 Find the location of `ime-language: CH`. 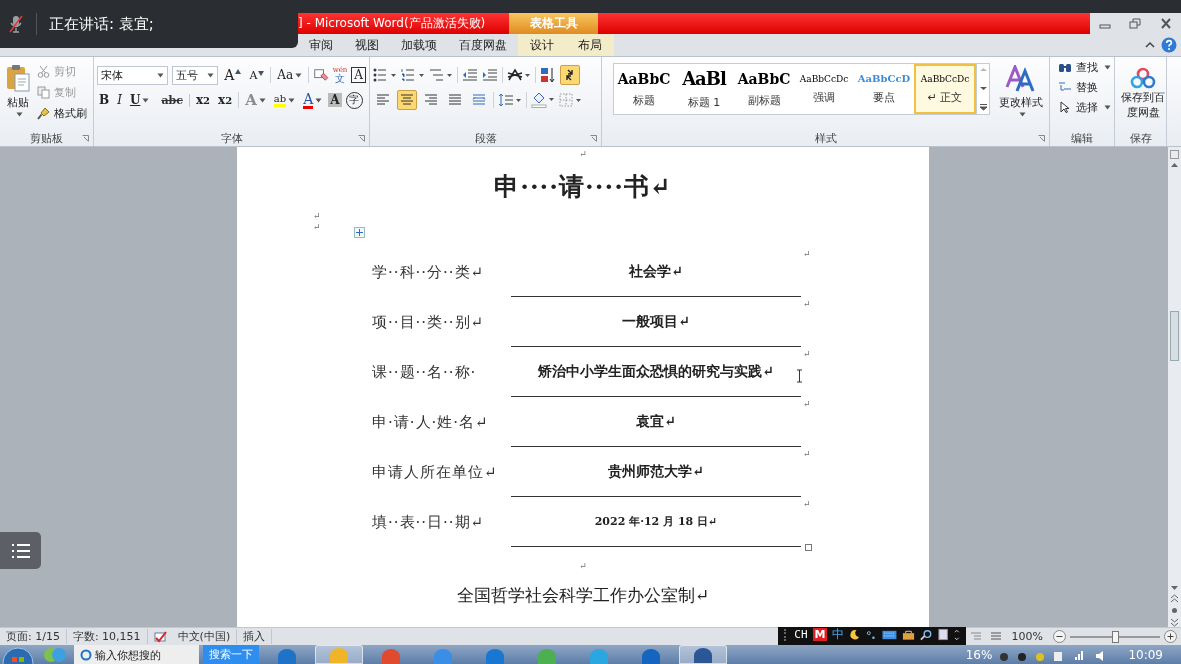

ime-language: CH is located at coordinates (801, 634).